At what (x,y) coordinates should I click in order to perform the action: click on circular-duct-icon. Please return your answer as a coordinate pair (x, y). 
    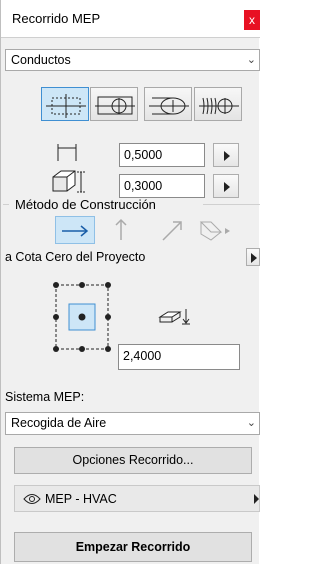
    Looking at the image, I should click on (115, 105).